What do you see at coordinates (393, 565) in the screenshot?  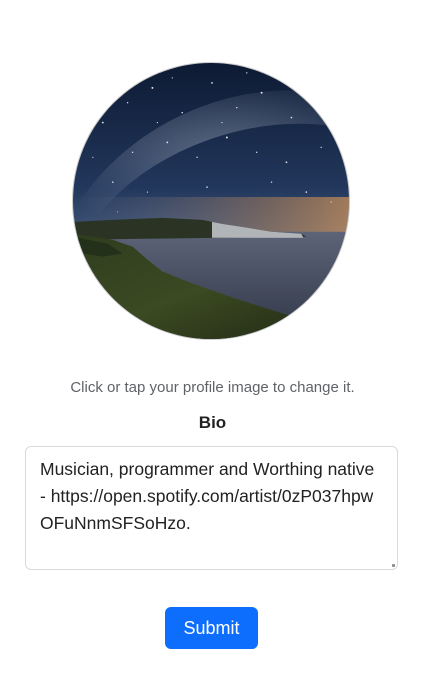 I see `resize-handle-icon` at bounding box center [393, 565].